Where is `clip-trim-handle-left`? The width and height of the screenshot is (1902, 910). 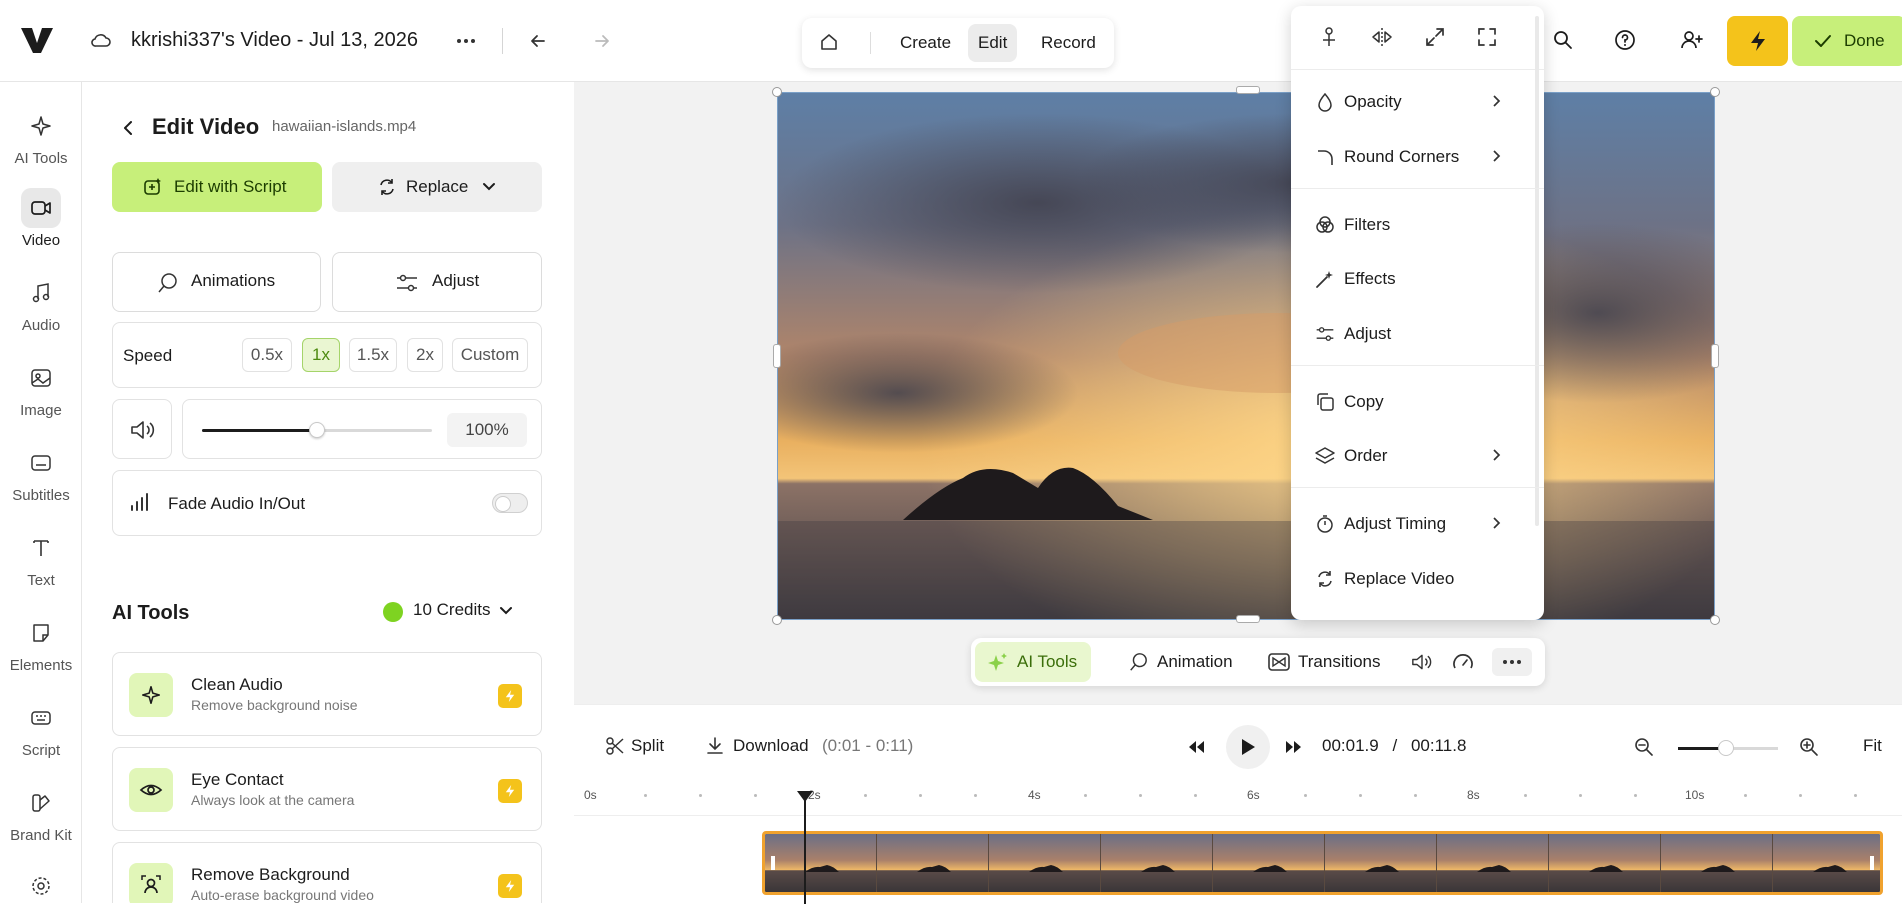 clip-trim-handle-left is located at coordinates (773, 863).